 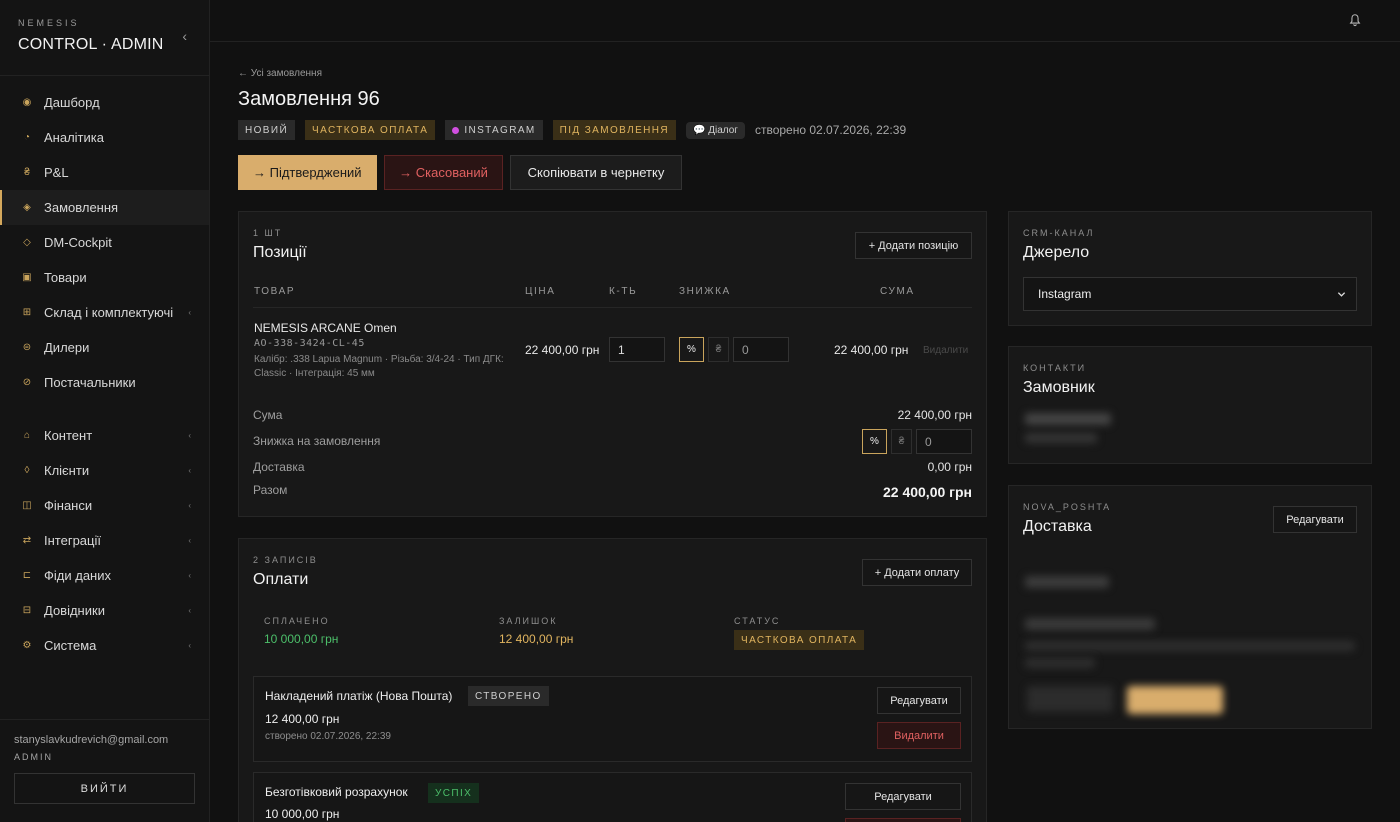 I want to click on delete-payment-button: Видалити, so click(x=919, y=735).